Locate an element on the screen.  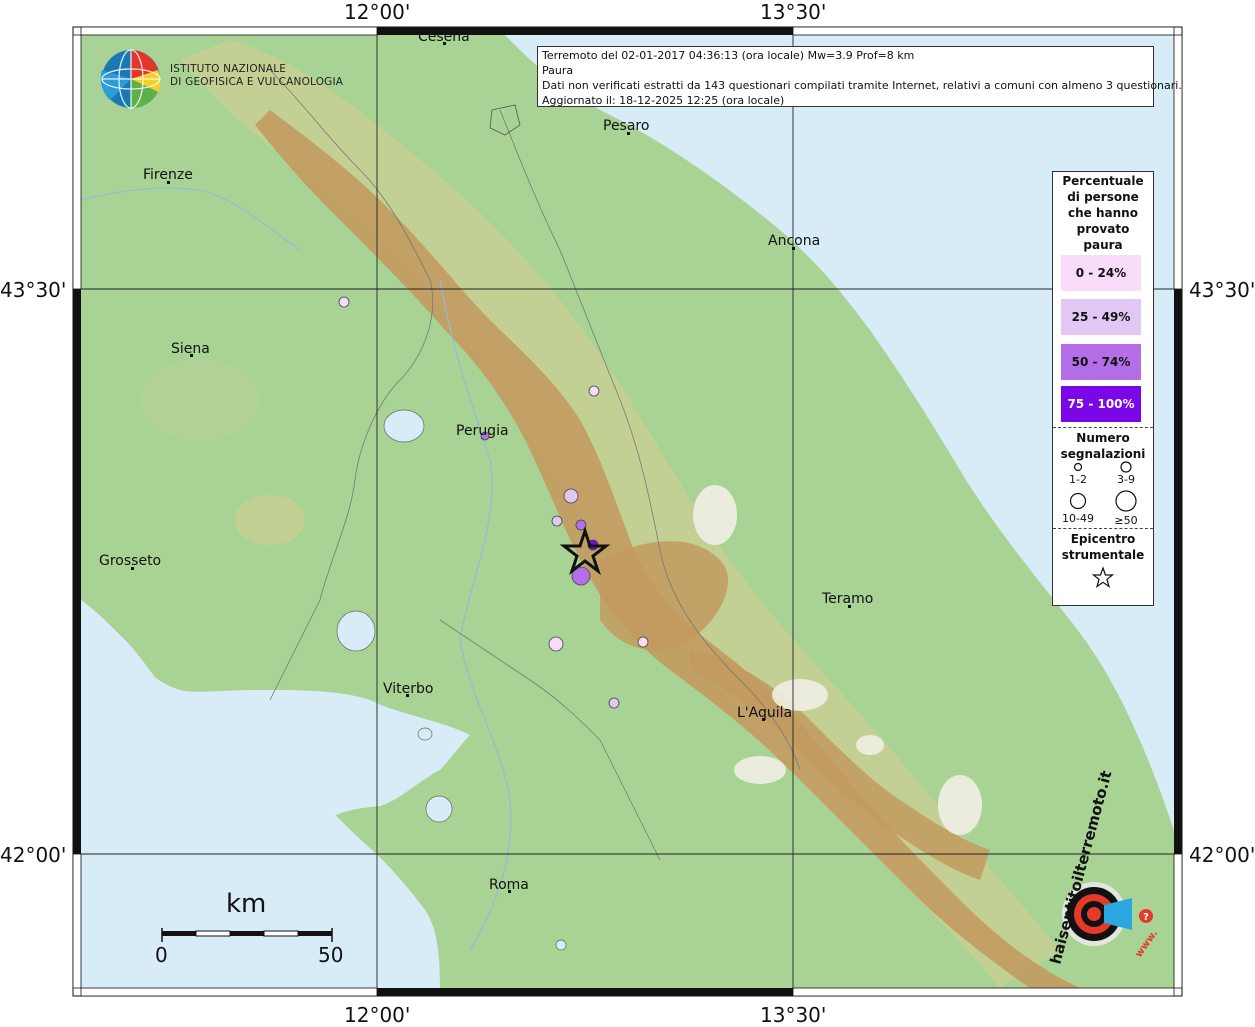
lake-bracciano is located at coordinates (439, 809).